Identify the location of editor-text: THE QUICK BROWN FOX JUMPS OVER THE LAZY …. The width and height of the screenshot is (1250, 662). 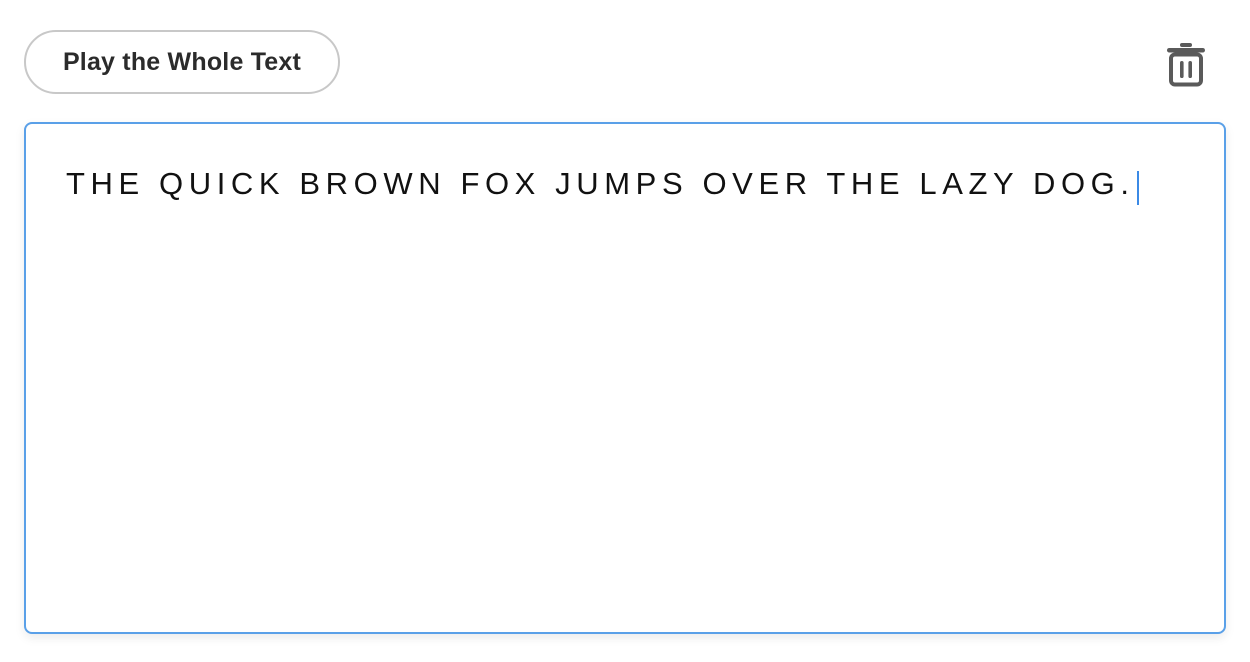
(600, 183).